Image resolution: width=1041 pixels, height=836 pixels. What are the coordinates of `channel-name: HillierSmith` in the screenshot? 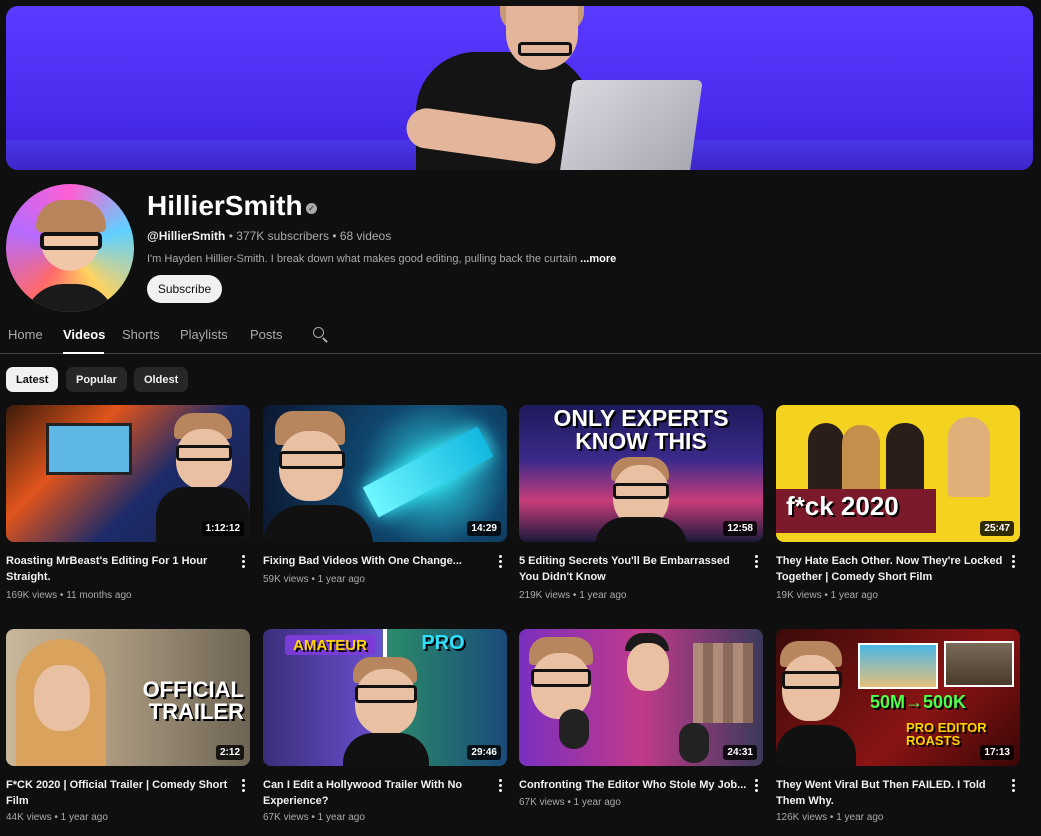 It's located at (225, 205).